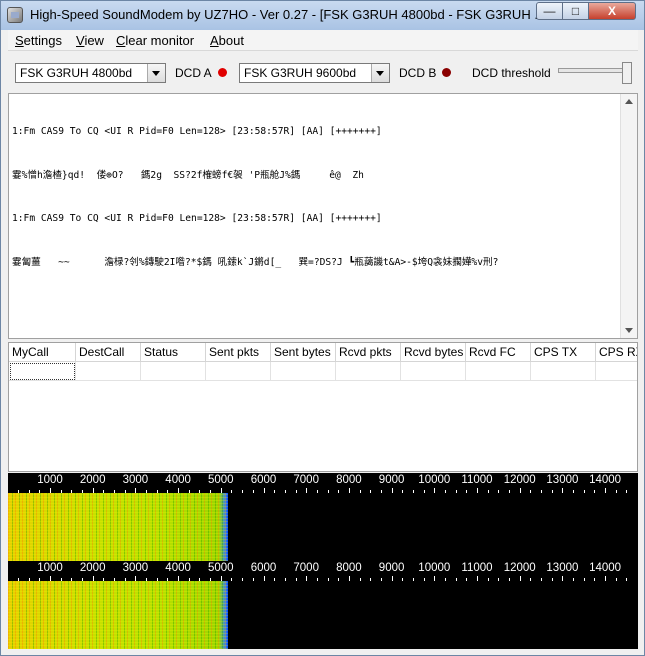 The width and height of the screenshot is (645, 656). I want to click on col-mycall: MyCall, so click(42, 352).